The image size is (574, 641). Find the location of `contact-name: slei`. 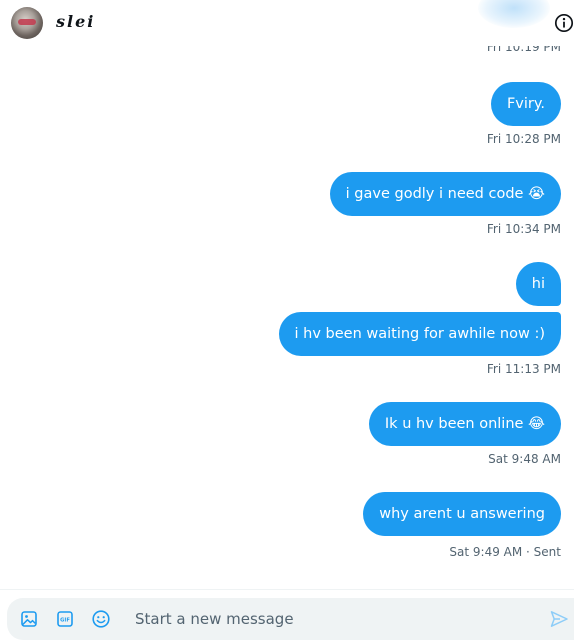

contact-name: slei is located at coordinates (75, 21).